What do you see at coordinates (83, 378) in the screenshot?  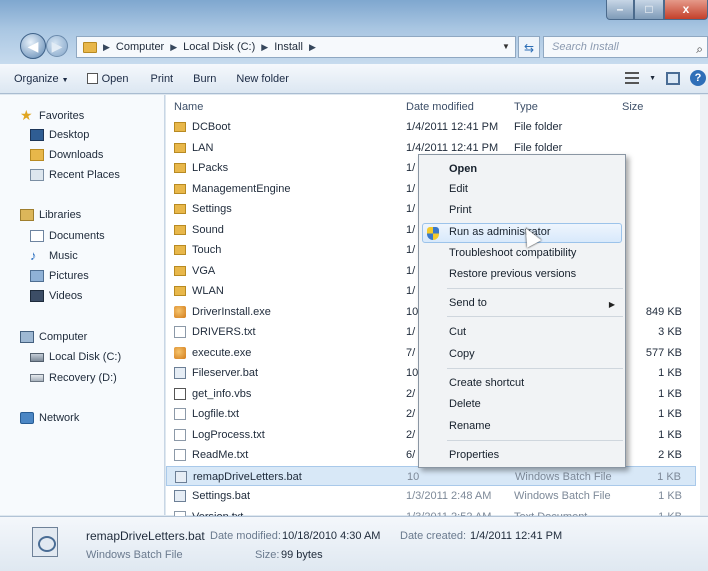 I see `nav-label: Recovery (D:)` at bounding box center [83, 378].